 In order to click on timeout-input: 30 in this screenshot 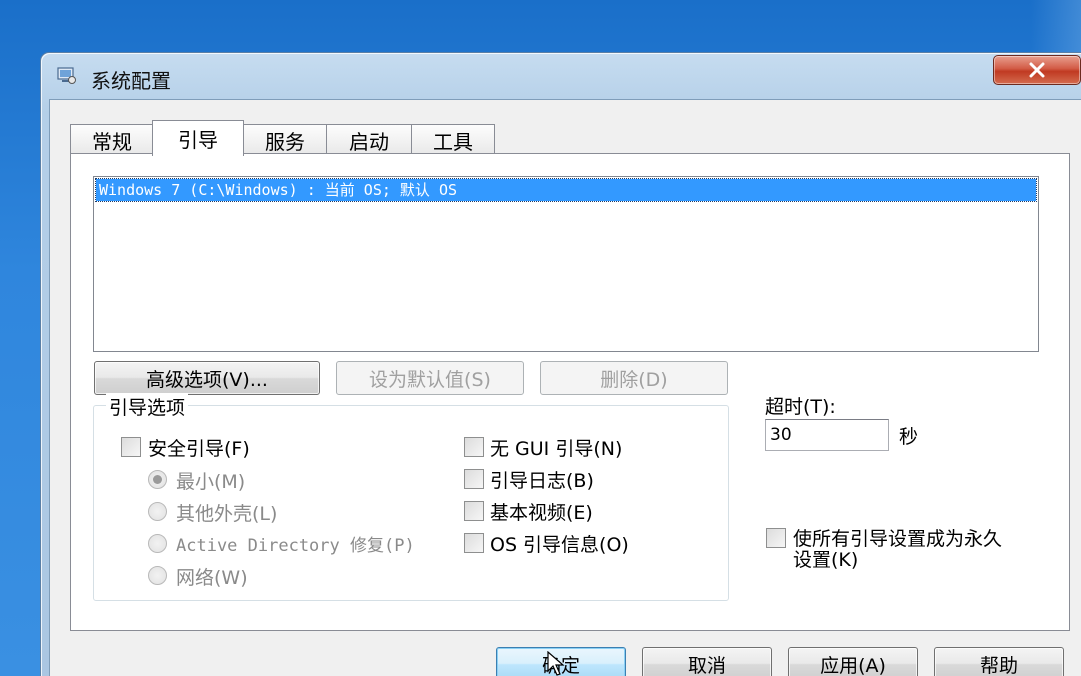, I will do `click(827, 435)`.